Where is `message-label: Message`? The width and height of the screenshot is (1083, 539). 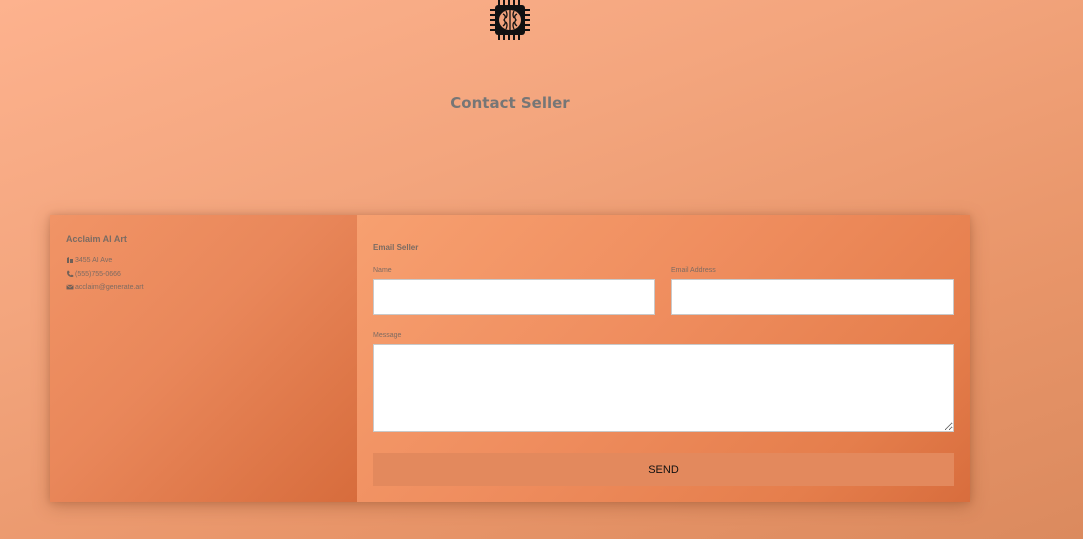
message-label: Message is located at coordinates (387, 335).